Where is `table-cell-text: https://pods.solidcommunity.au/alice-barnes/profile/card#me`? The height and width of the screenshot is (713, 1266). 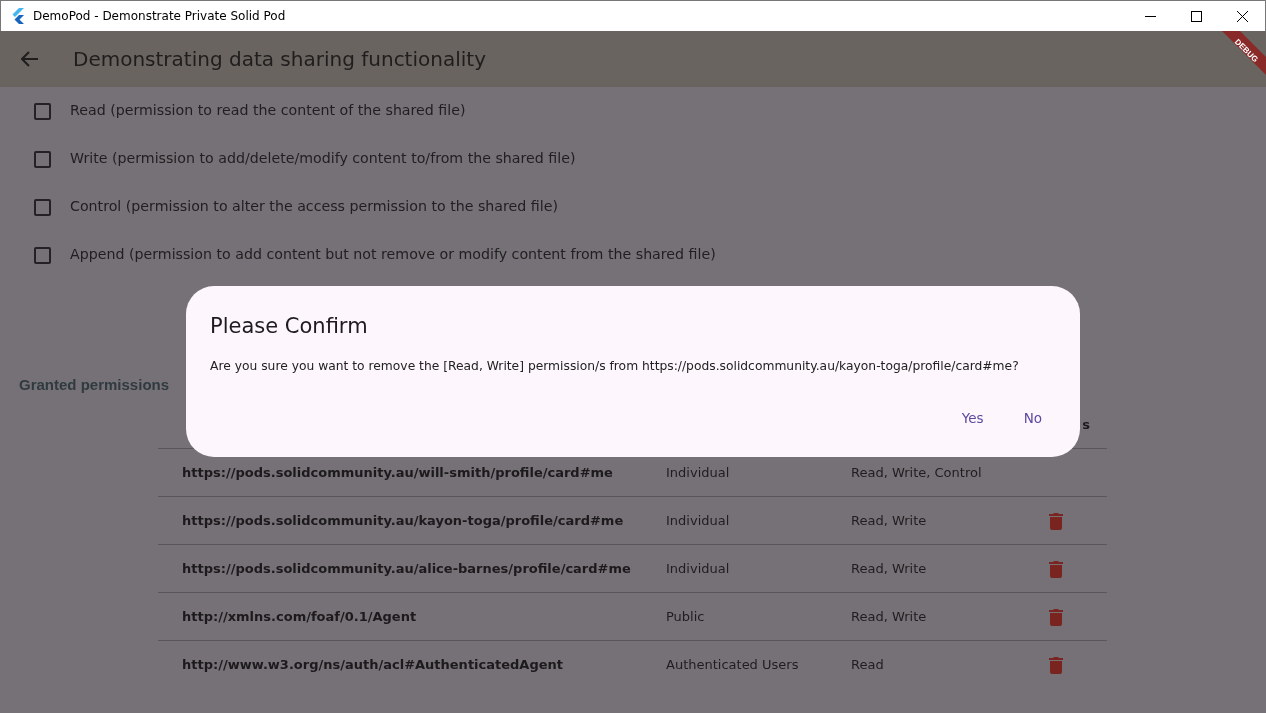
table-cell-text: https://pods.solidcommunity.au/alice-barnes/profile/card#me is located at coordinates (406, 568).